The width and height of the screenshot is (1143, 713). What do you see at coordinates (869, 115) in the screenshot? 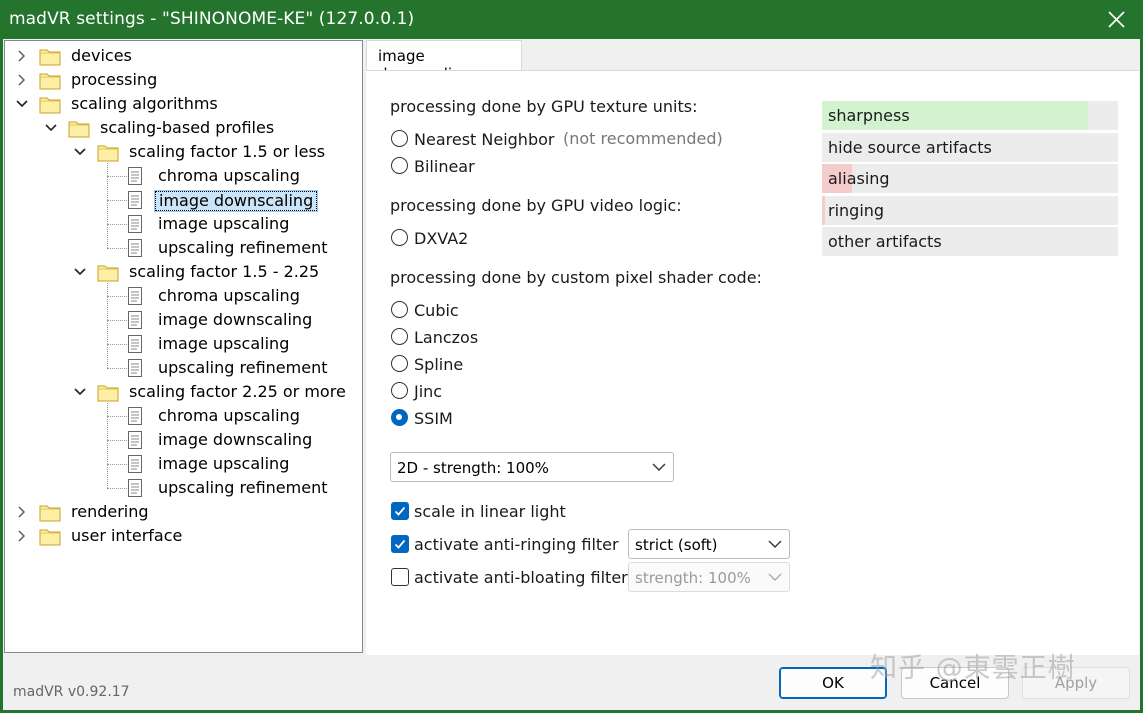
I see `quality-meter-label: sharpness` at bounding box center [869, 115].